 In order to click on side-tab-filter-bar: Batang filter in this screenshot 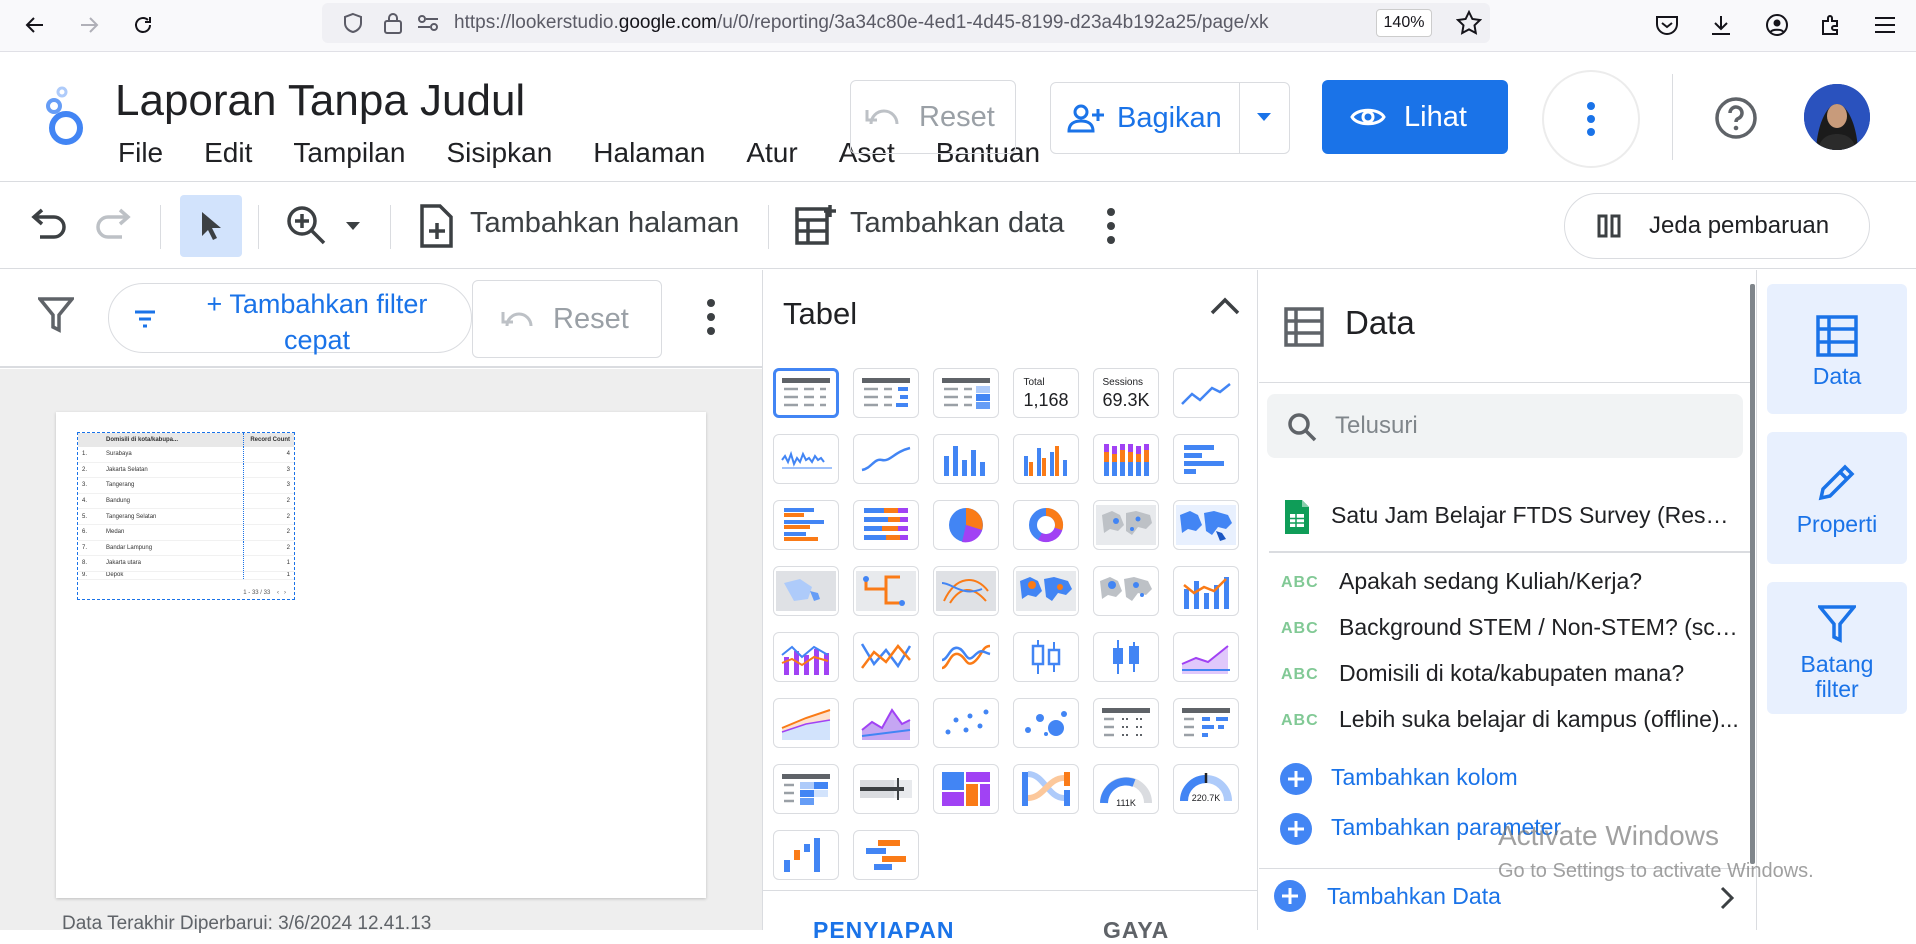, I will do `click(1837, 648)`.